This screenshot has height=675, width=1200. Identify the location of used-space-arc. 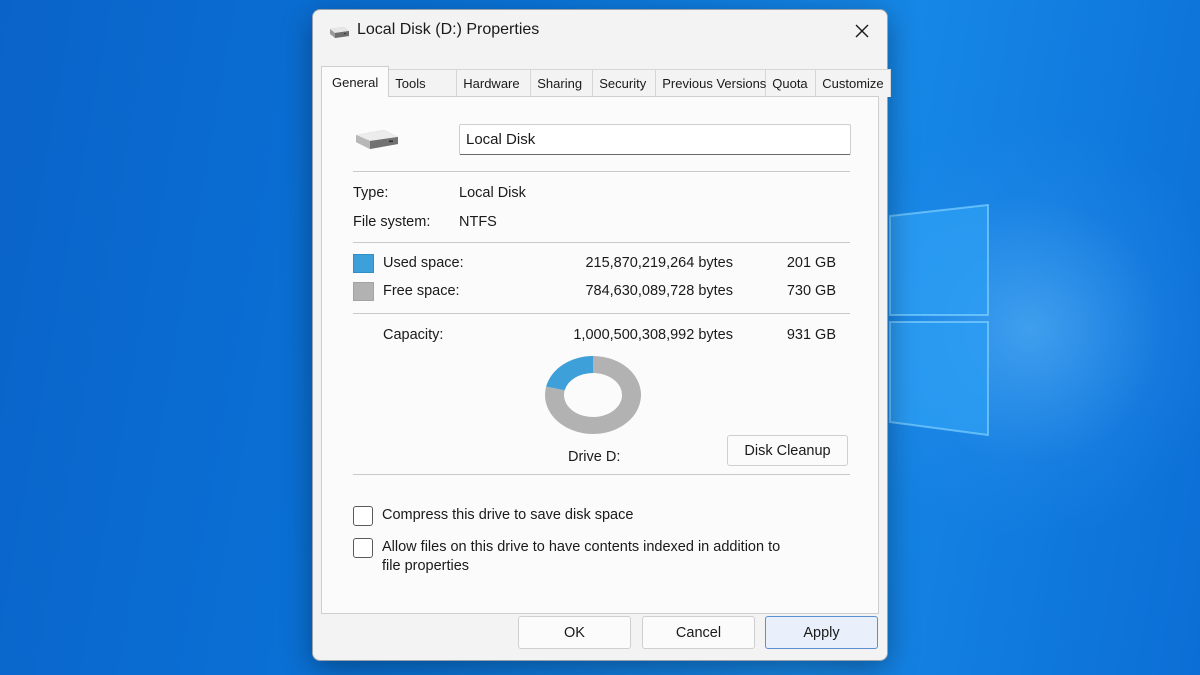
(569, 373).